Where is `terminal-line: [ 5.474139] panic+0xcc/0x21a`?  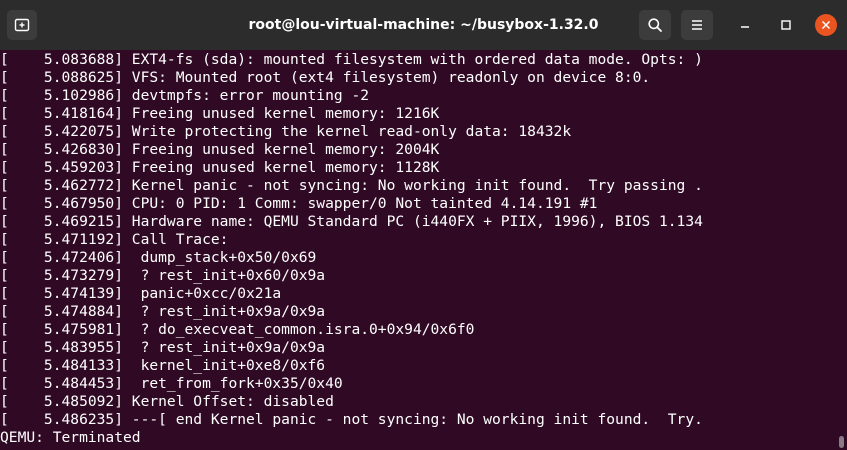
terminal-line: [ 5.474139] panic+0xcc/0x21a is located at coordinates (141, 293).